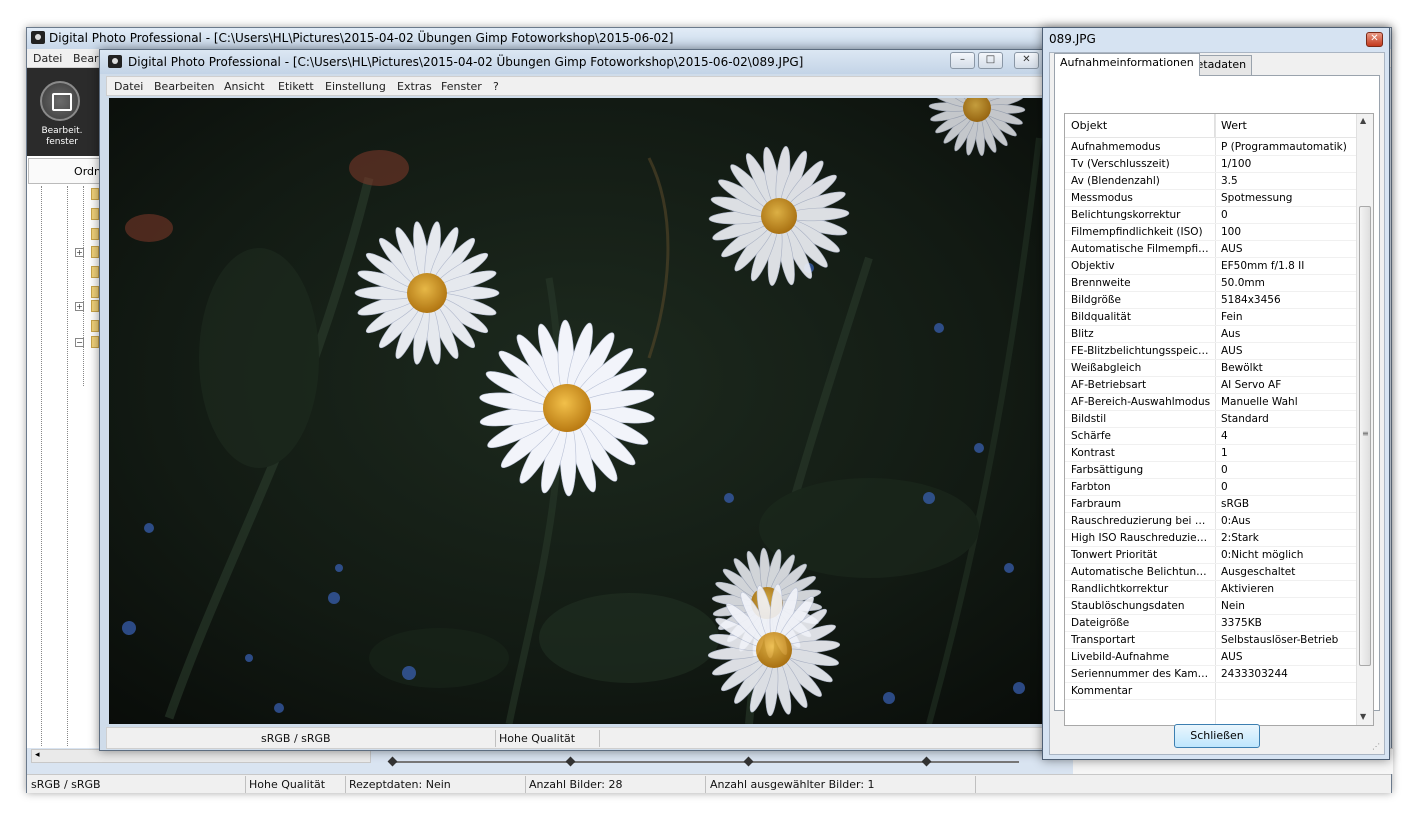 This screenshot has width=1418, height=820. I want to click on minimize-button: –, so click(962, 60).